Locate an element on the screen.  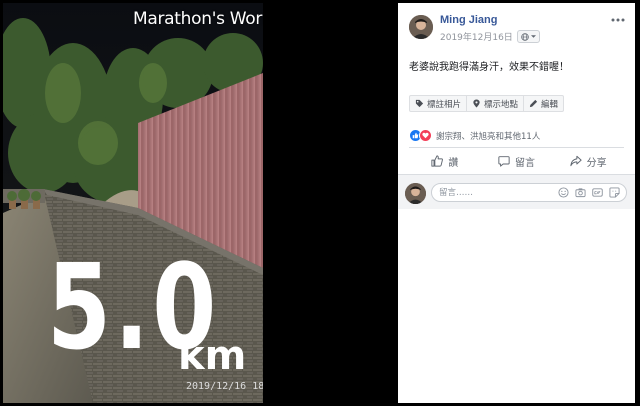
privacy-selector is located at coordinates (528, 36).